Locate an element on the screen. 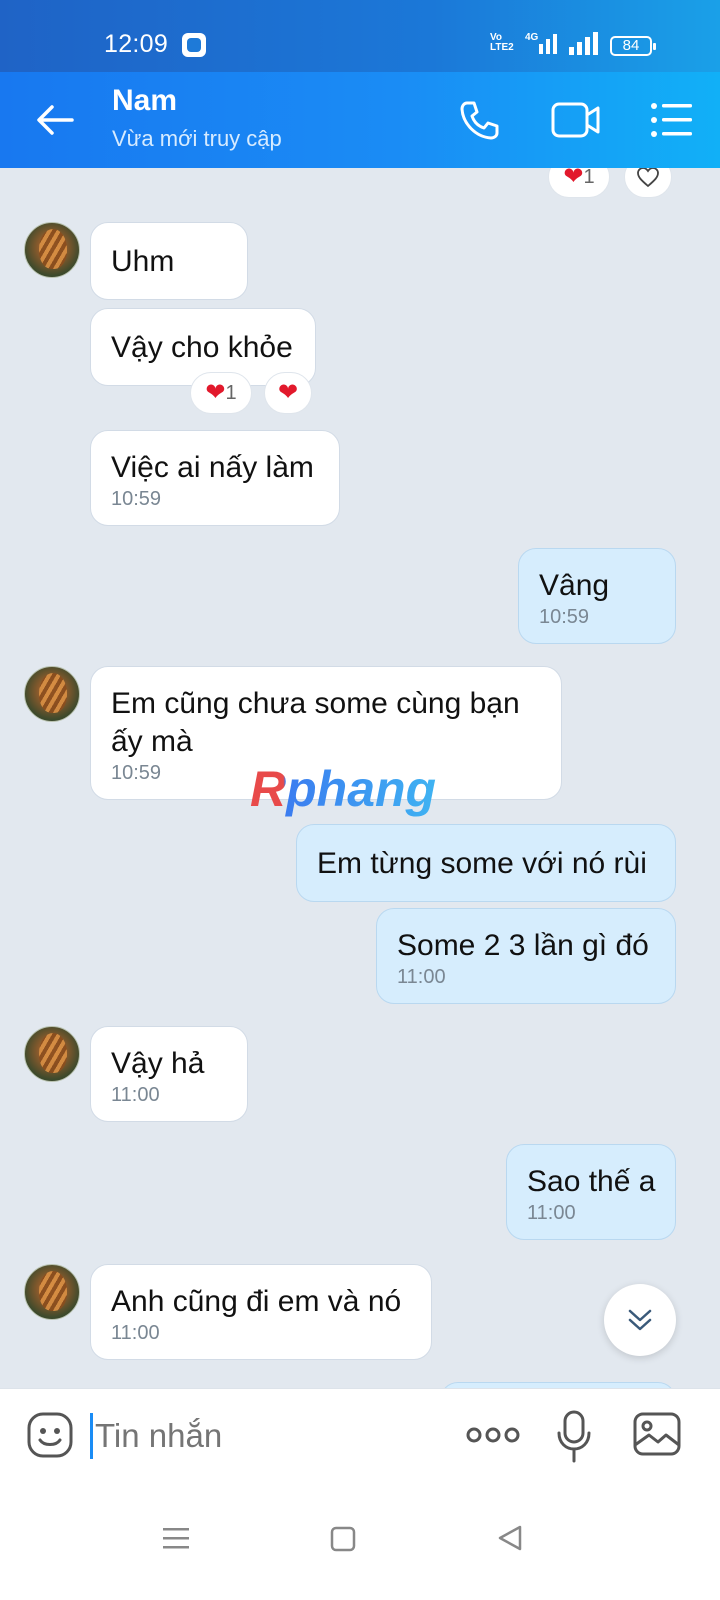 This screenshot has width=720, height=1600. message-bubble-incoming: Uhm is located at coordinates (169, 261).